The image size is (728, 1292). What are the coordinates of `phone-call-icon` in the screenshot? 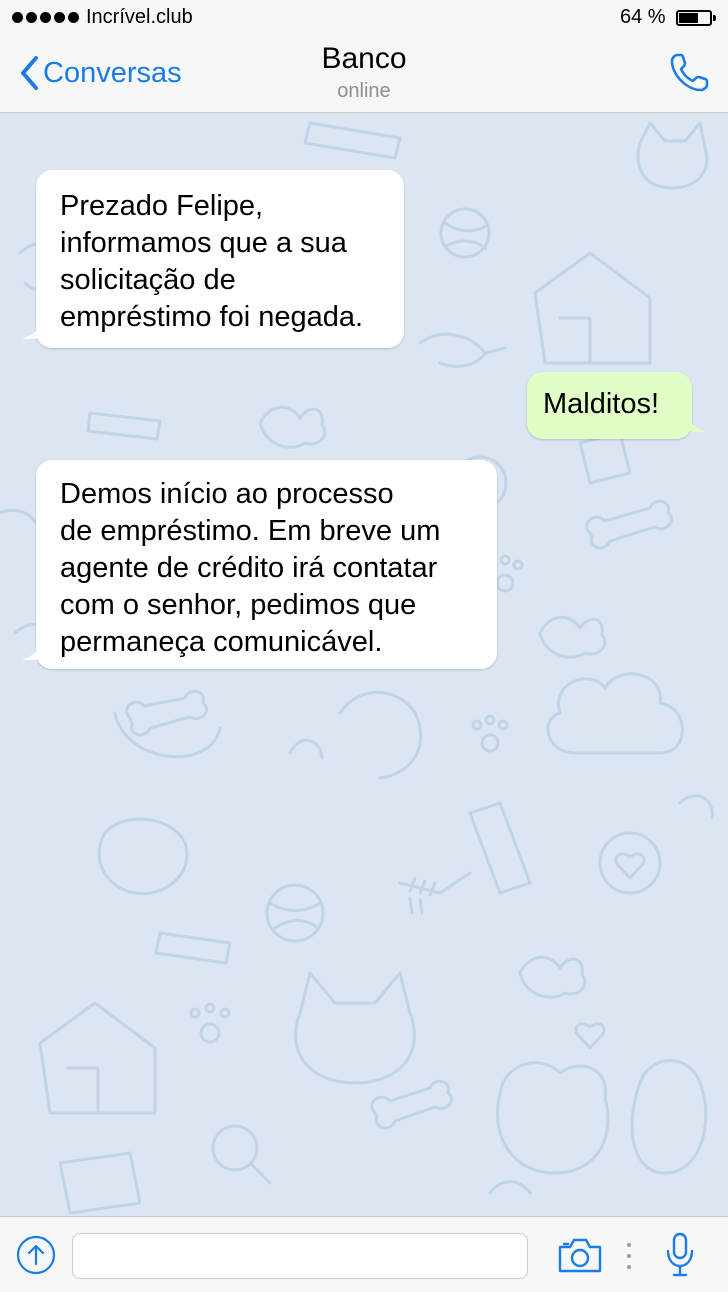 It's located at (690, 72).